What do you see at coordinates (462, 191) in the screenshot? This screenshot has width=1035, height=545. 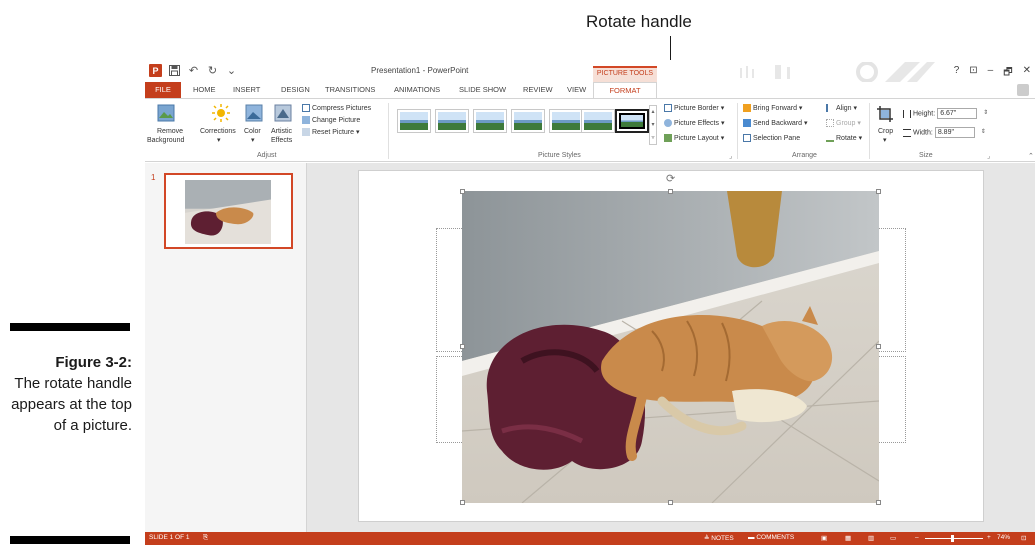 I see `resize-handle-top-left` at bounding box center [462, 191].